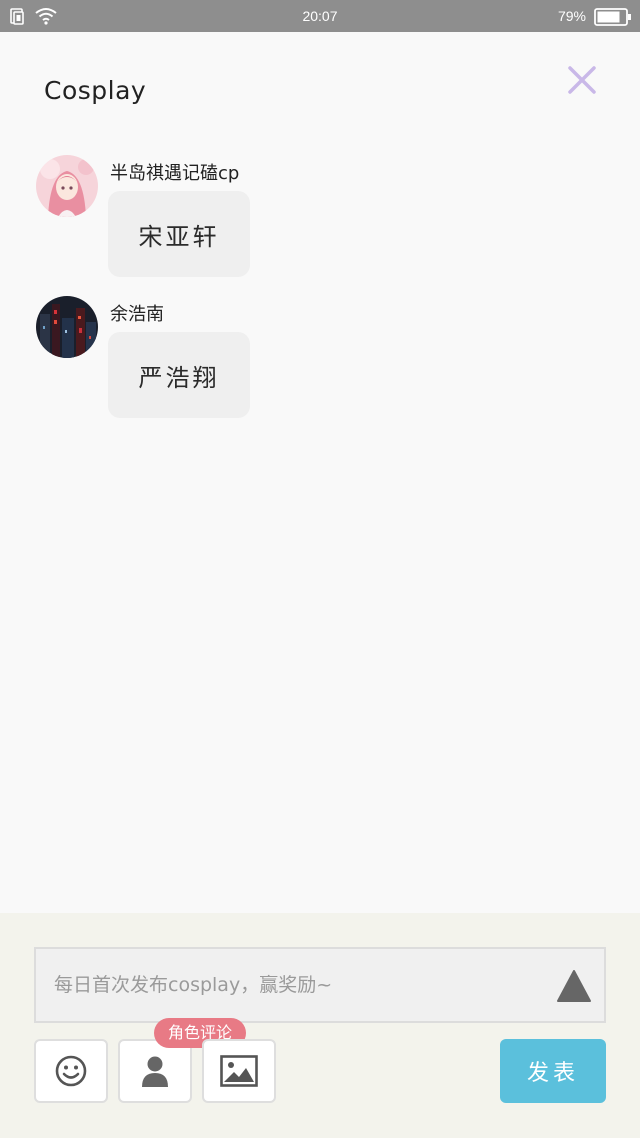 This screenshot has width=640, height=1138. I want to click on role-button, so click(155, 1071).